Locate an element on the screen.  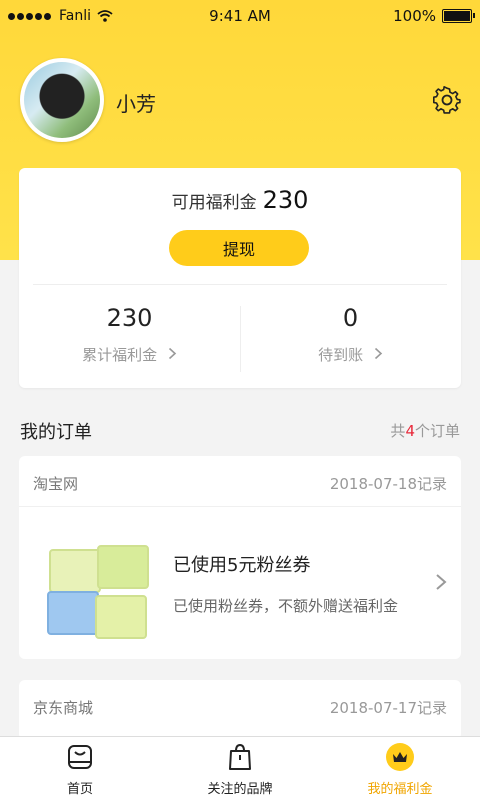
order-date: 2018-07-18记录 is located at coordinates (388, 484).